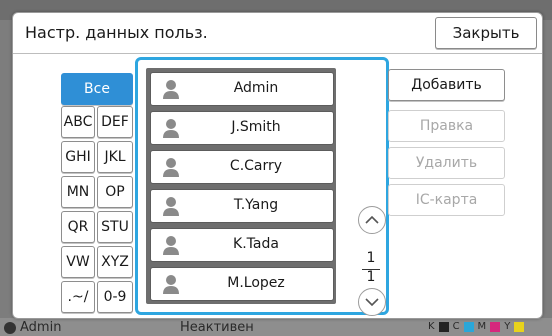 Image resolution: width=552 pixels, height=336 pixels. I want to click on user-name: C.Carry, so click(256, 166).